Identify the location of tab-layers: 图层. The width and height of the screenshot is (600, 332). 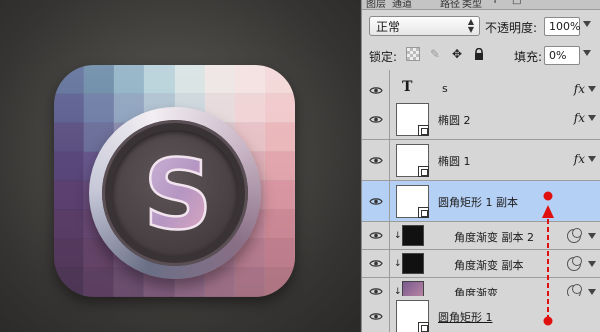
(376, 4).